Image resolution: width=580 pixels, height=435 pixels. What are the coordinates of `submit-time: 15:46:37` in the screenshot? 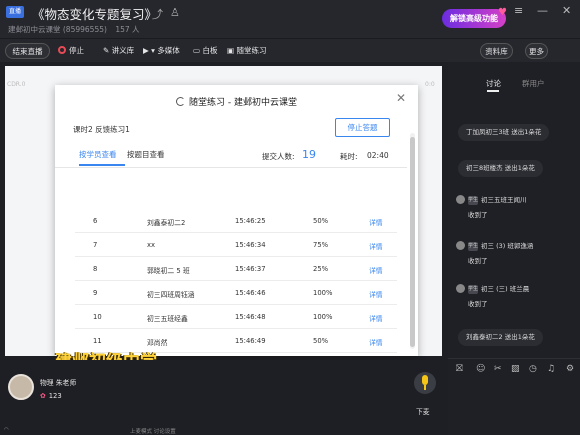 It's located at (250, 269).